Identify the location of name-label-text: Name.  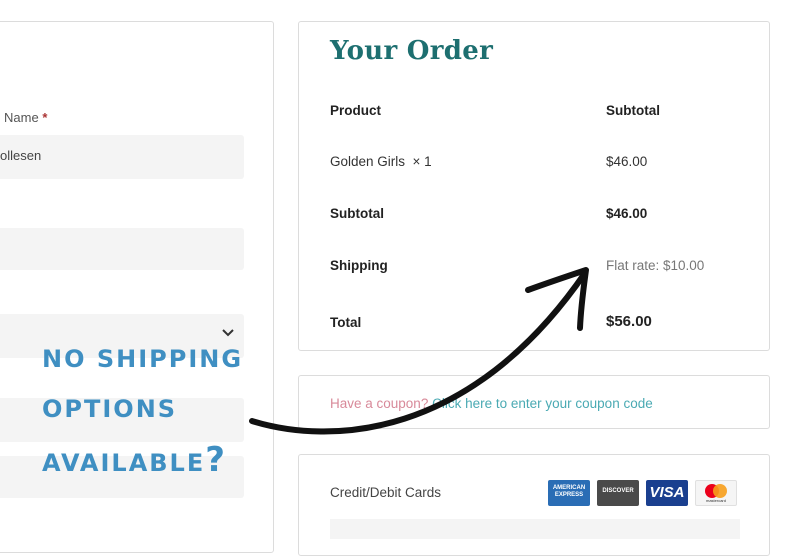
(21, 117).